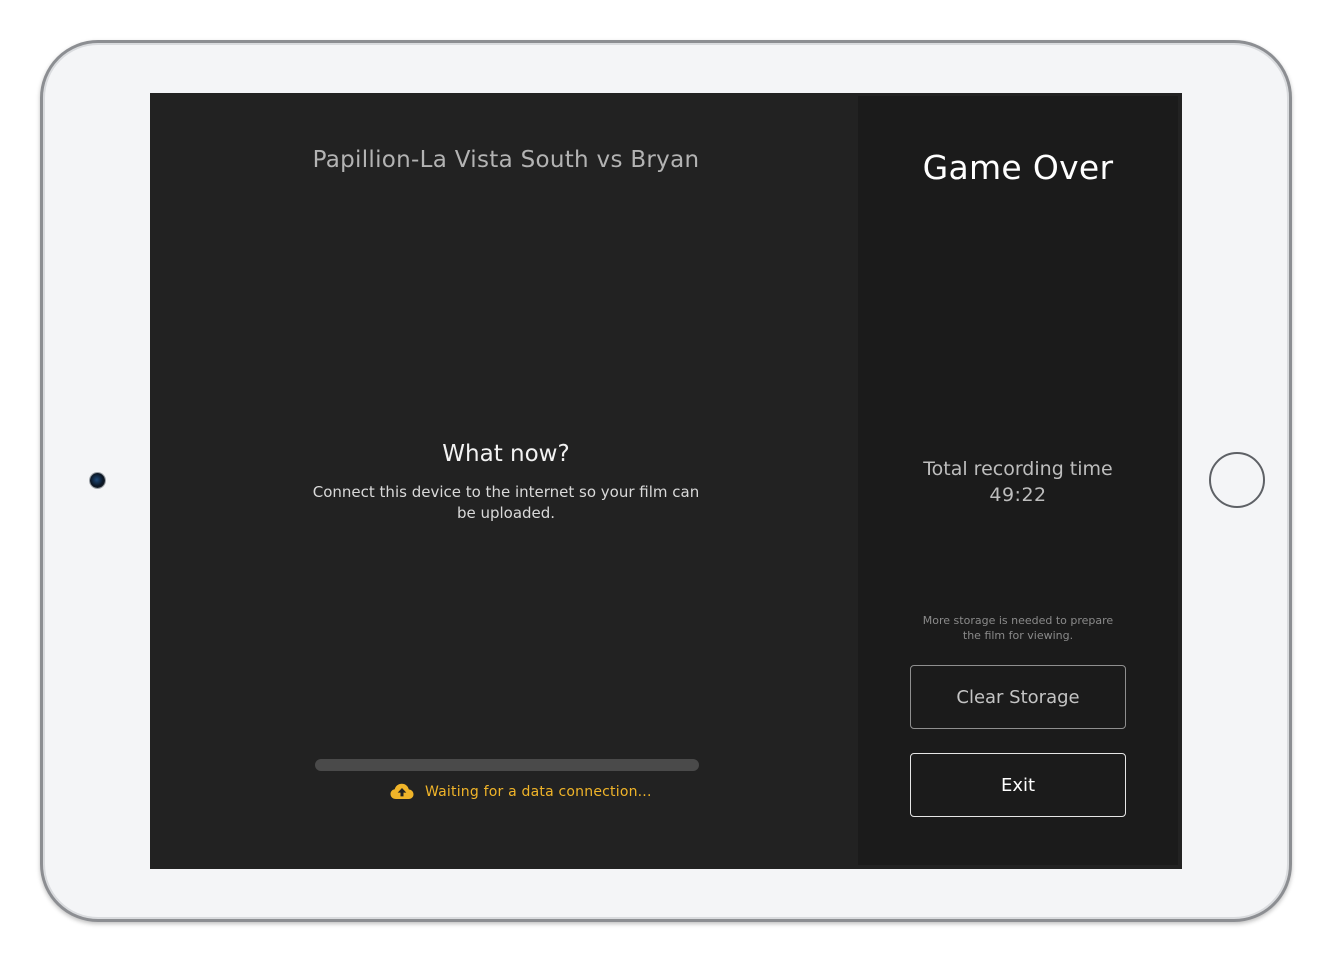  Describe the element at coordinates (1018, 697) in the screenshot. I see `clear-storage-button: Clear Storage` at that location.